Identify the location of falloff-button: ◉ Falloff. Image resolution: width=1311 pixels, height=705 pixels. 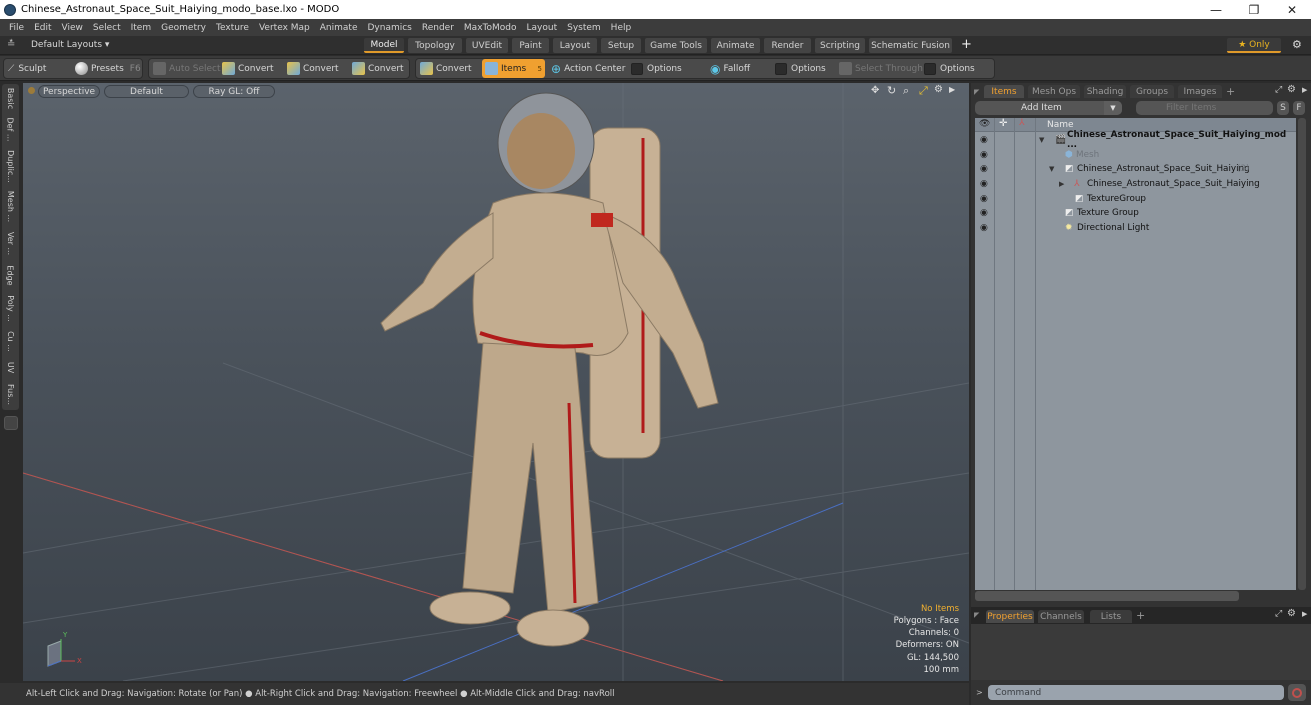
(730, 68).